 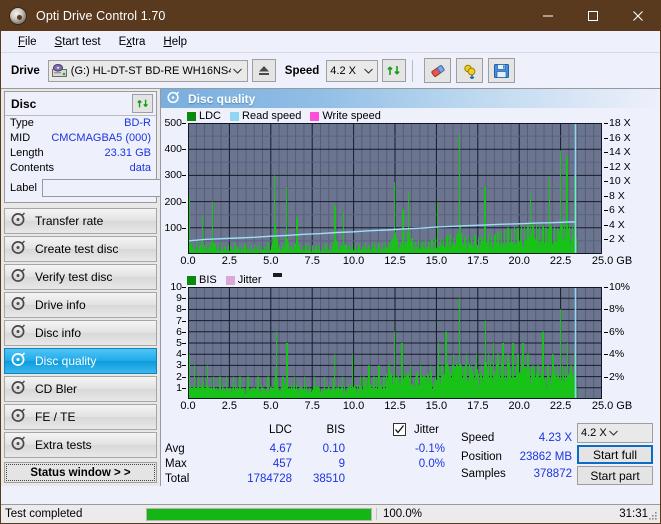 I want to click on ldc-avg: 4.67, so click(x=280, y=449).